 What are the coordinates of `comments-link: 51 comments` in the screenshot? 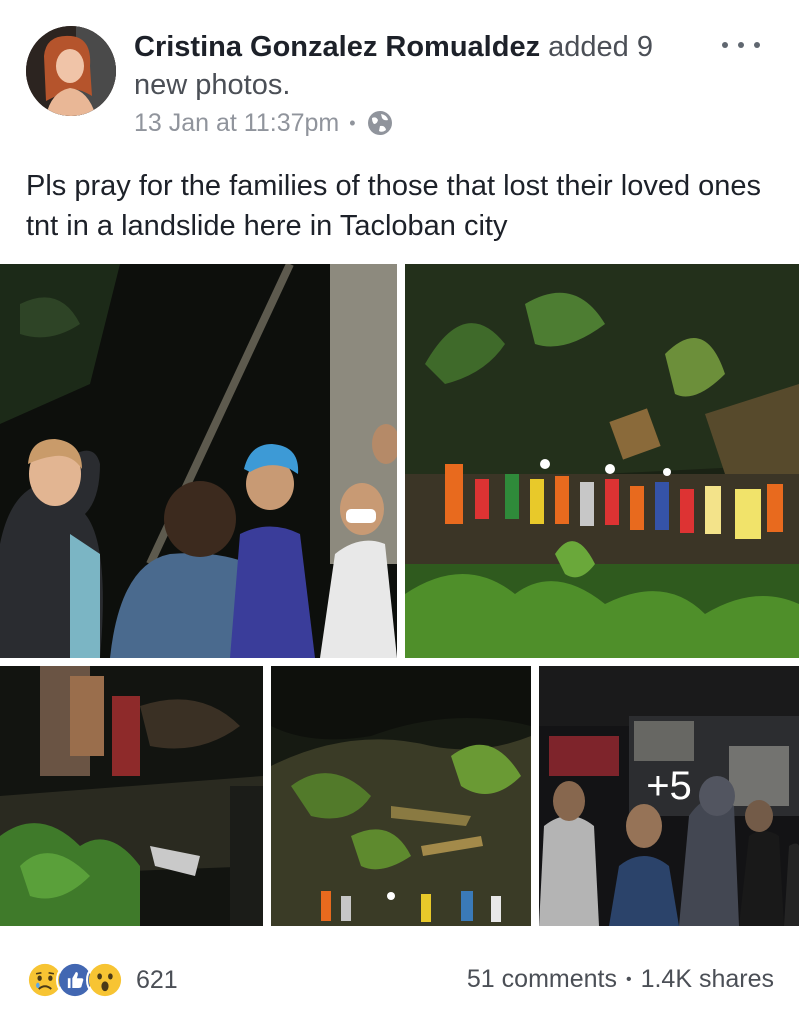 It's located at (542, 979).